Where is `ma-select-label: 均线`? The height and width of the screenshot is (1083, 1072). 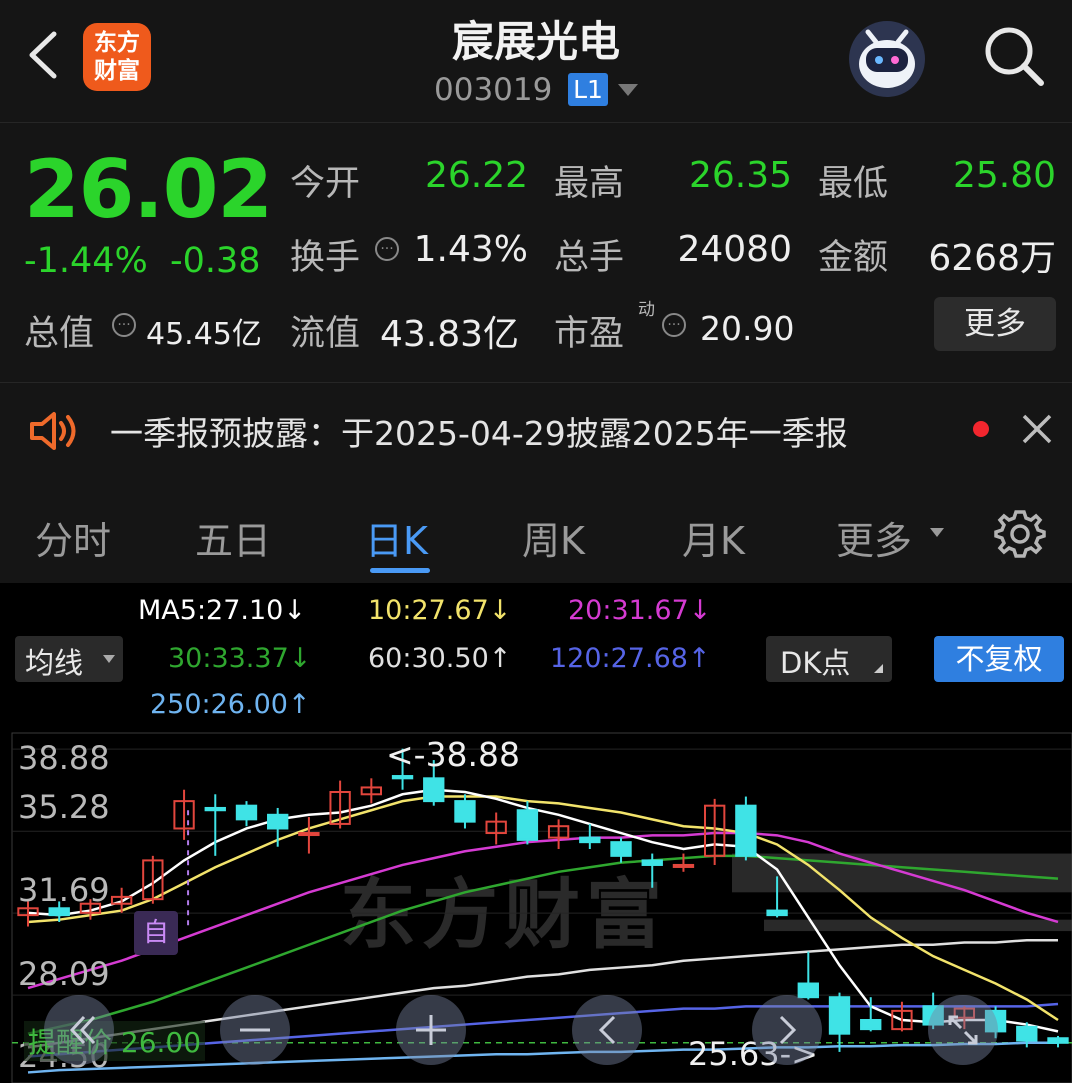 ma-select-label: 均线 is located at coordinates (54, 663).